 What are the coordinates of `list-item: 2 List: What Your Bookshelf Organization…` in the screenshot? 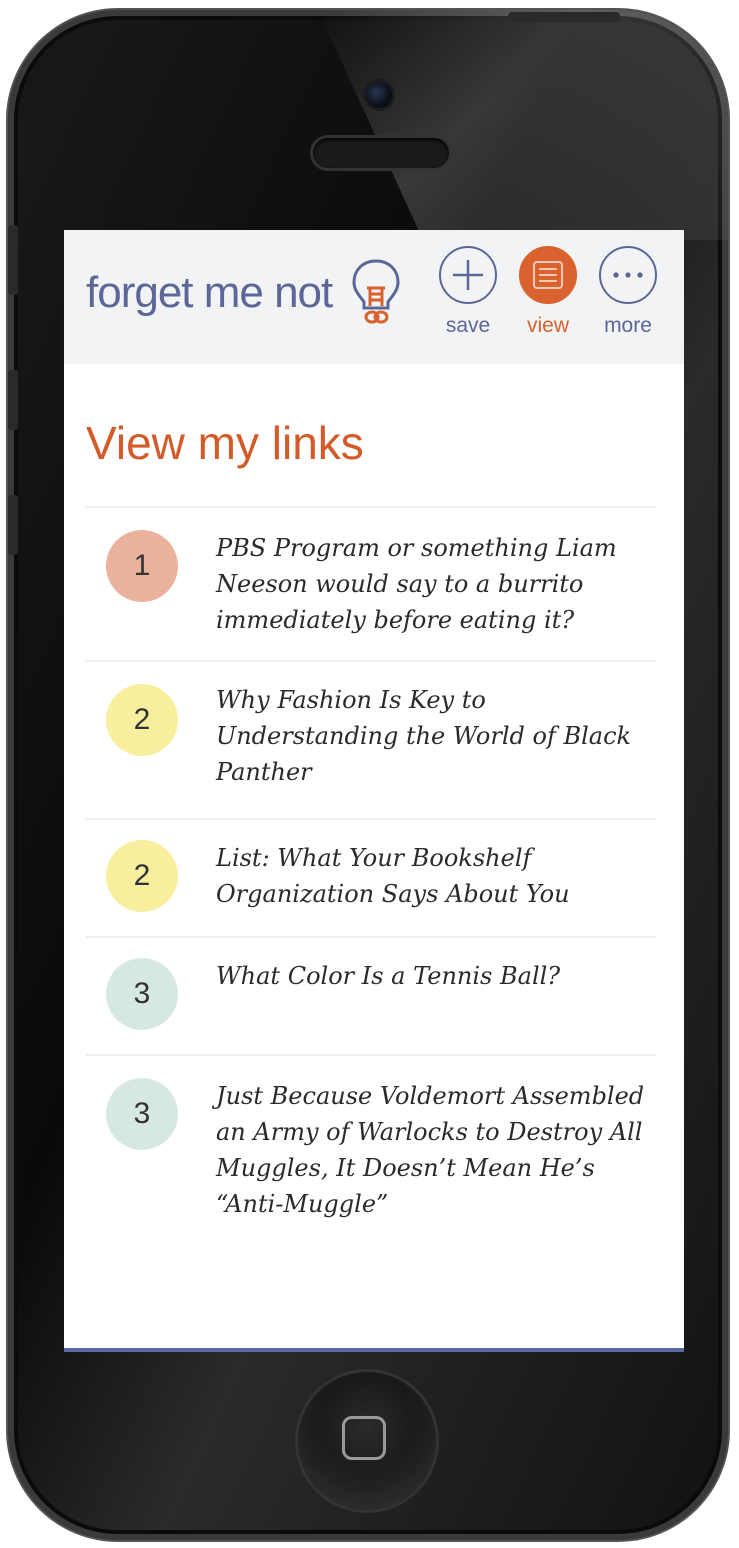 It's located at (371, 879).